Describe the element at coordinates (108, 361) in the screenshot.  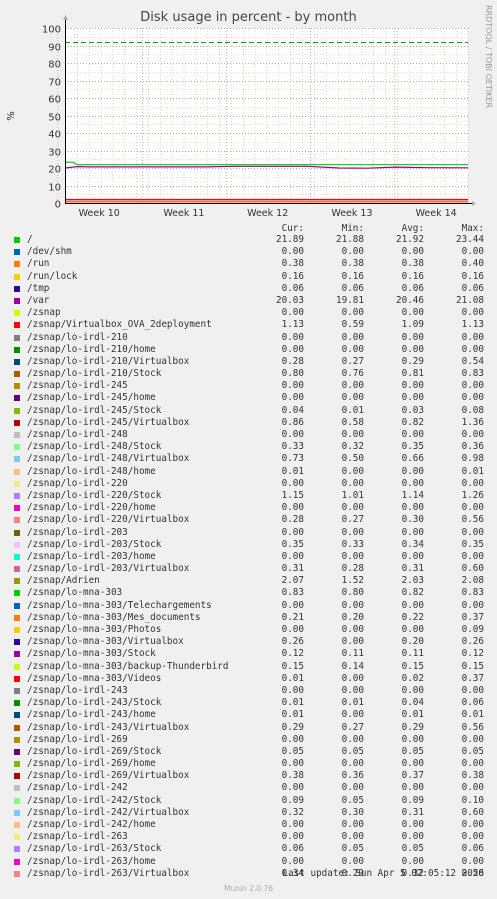
I see `series-name: /zsnap/lo-irdl-210/Virtualbox` at that location.